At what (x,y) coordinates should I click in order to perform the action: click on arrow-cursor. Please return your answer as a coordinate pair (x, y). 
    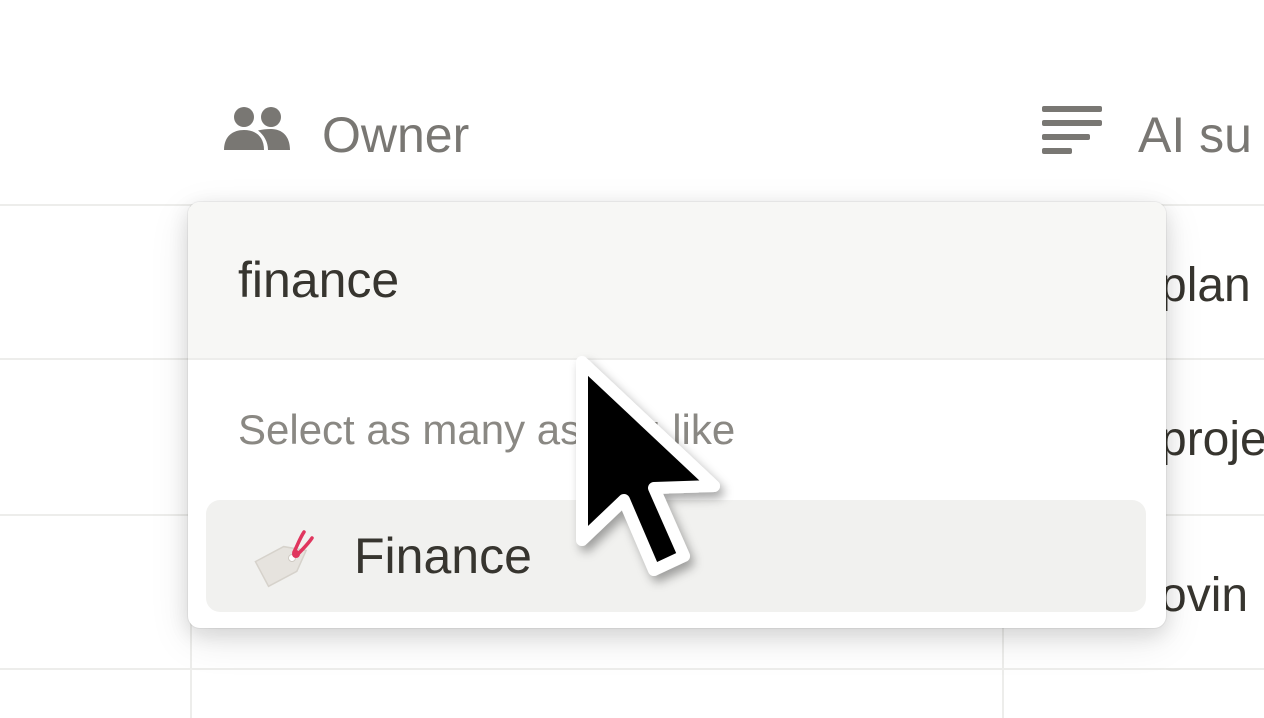
    Looking at the image, I should click on (653, 472).